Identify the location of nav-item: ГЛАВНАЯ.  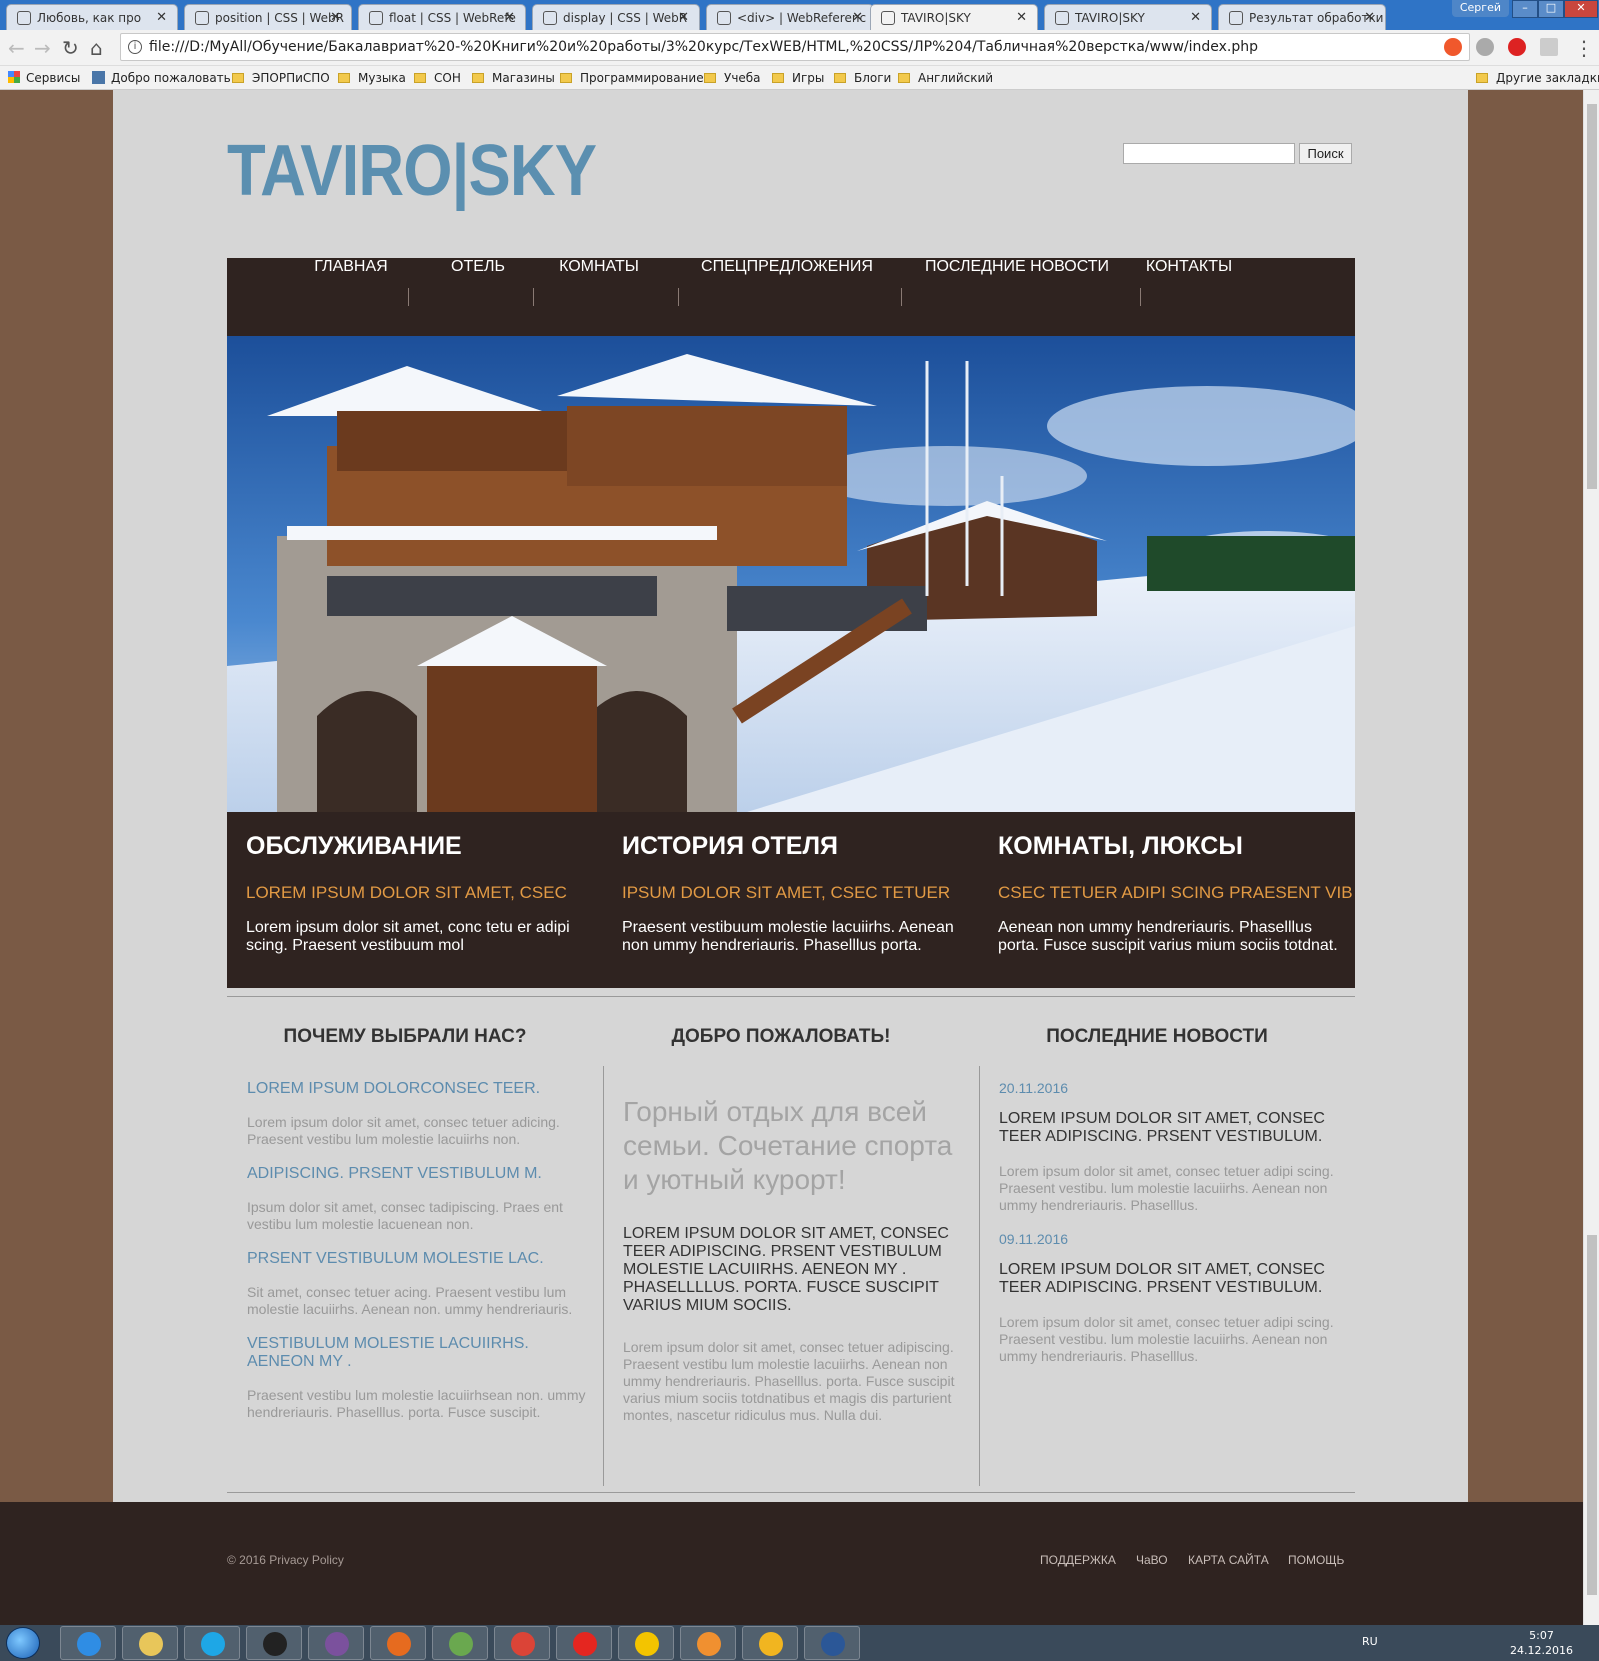
(351, 297).